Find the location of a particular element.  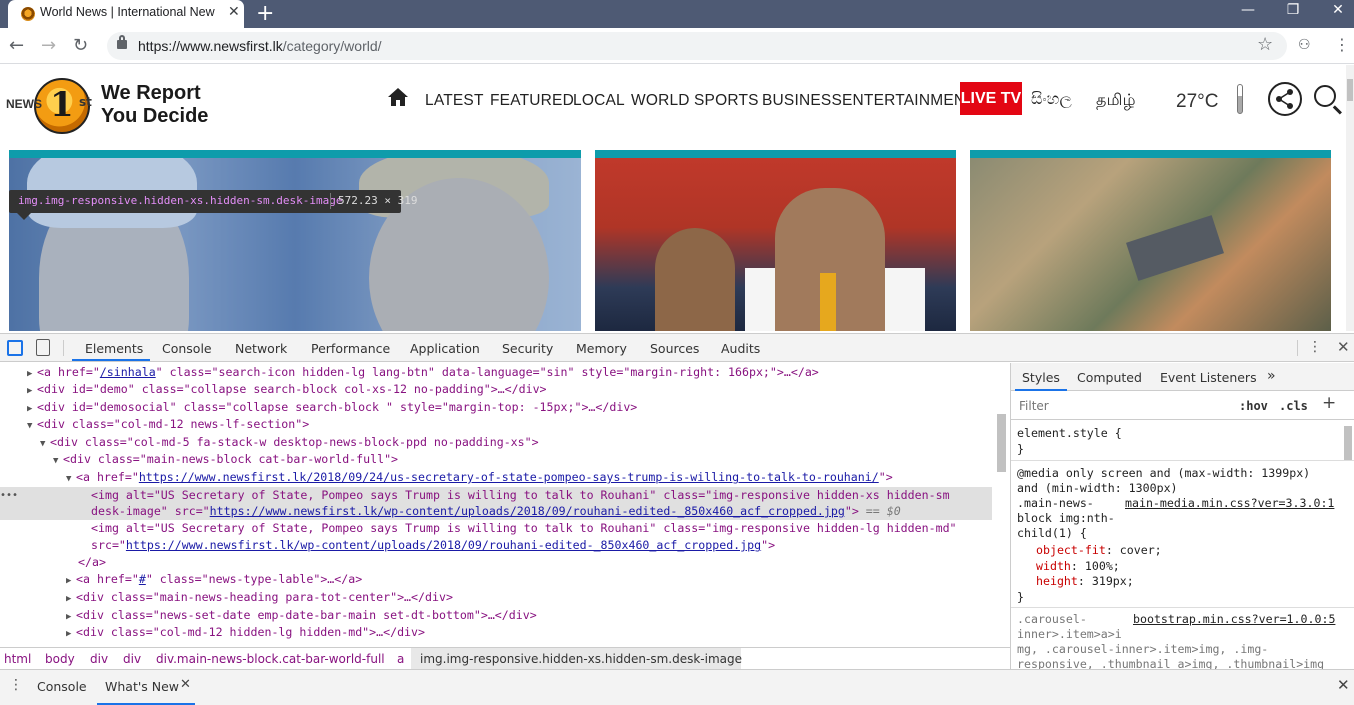

css-property: object-fit: cover; is located at coordinates (1099, 550).